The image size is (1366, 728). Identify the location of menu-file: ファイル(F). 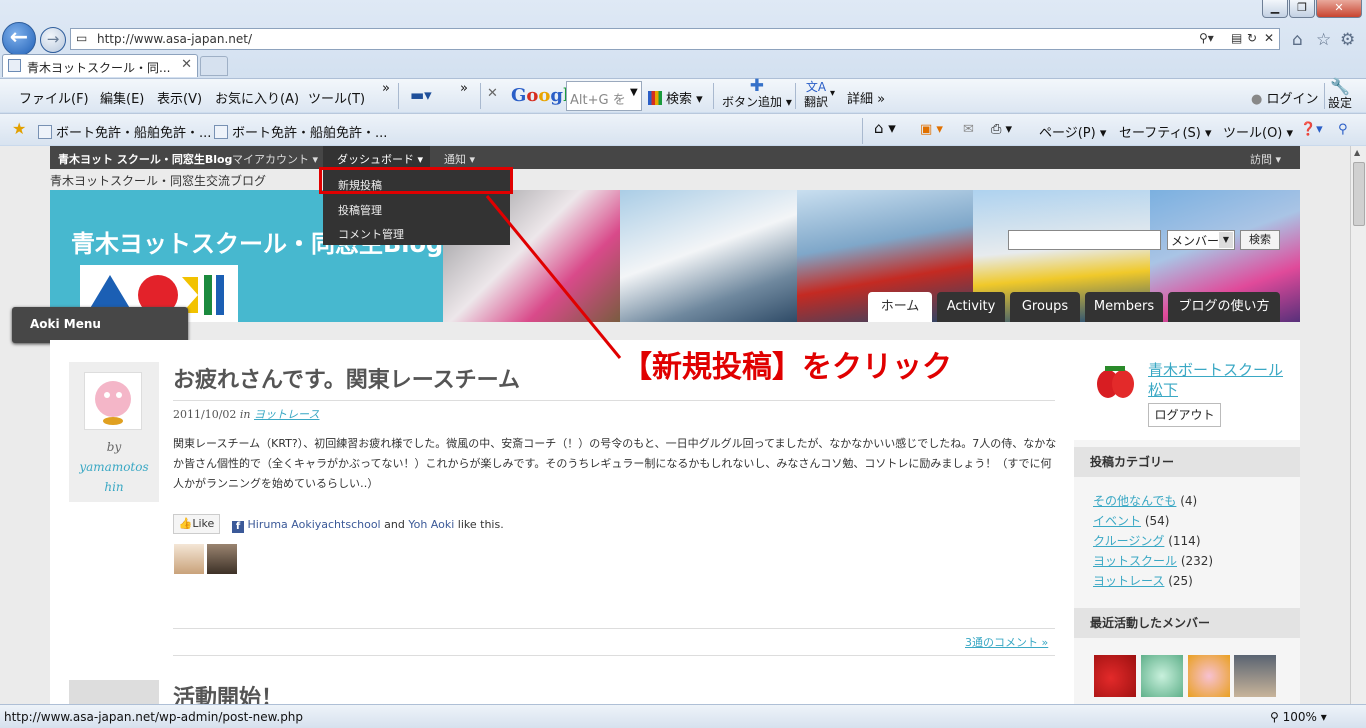
(54, 97).